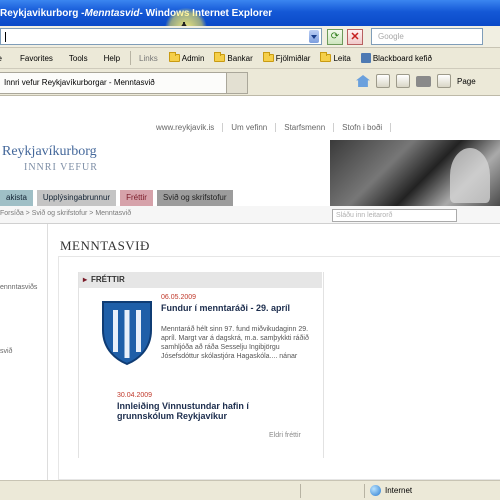 The width and height of the screenshot is (500, 500). I want to click on top-link-staff: Starfsmenn, so click(305, 127).